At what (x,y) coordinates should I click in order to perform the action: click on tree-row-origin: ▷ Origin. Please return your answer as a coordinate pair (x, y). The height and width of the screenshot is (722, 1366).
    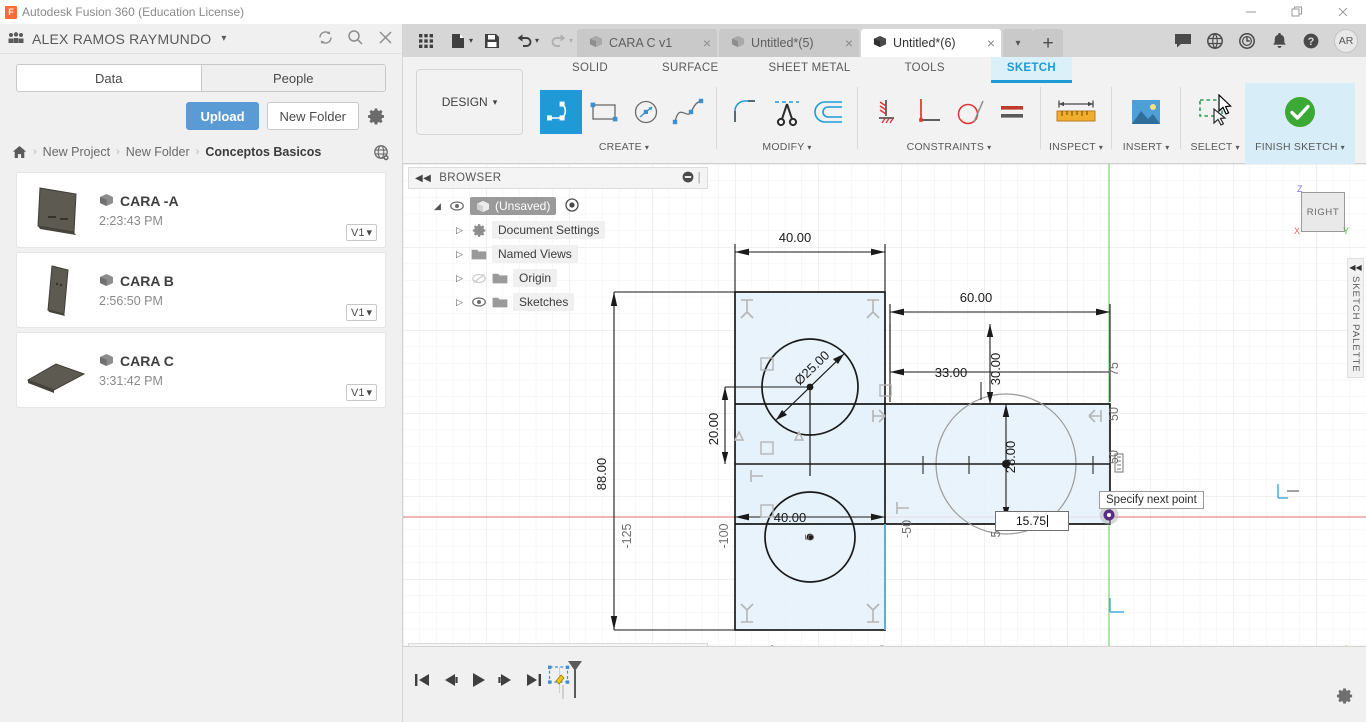
    Looking at the image, I should click on (561, 278).